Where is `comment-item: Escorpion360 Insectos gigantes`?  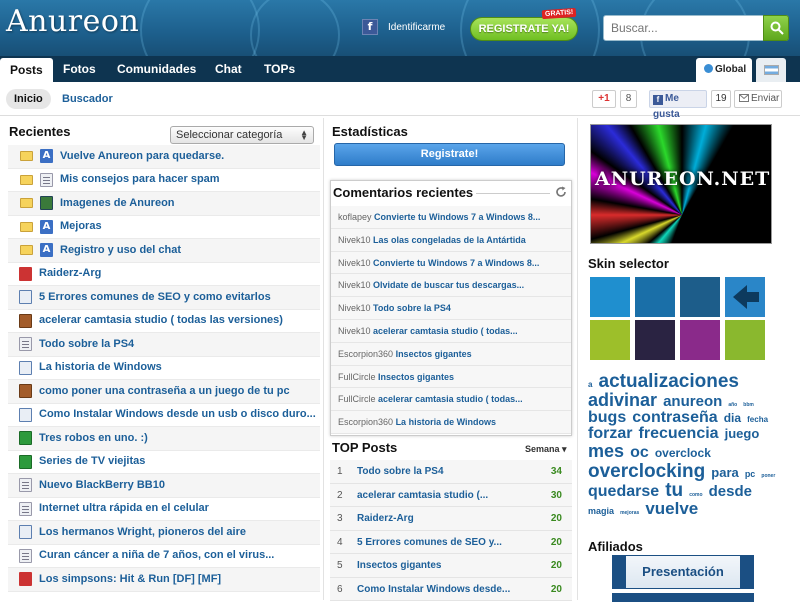 comment-item: Escorpion360 Insectos gigantes is located at coordinates (451, 354).